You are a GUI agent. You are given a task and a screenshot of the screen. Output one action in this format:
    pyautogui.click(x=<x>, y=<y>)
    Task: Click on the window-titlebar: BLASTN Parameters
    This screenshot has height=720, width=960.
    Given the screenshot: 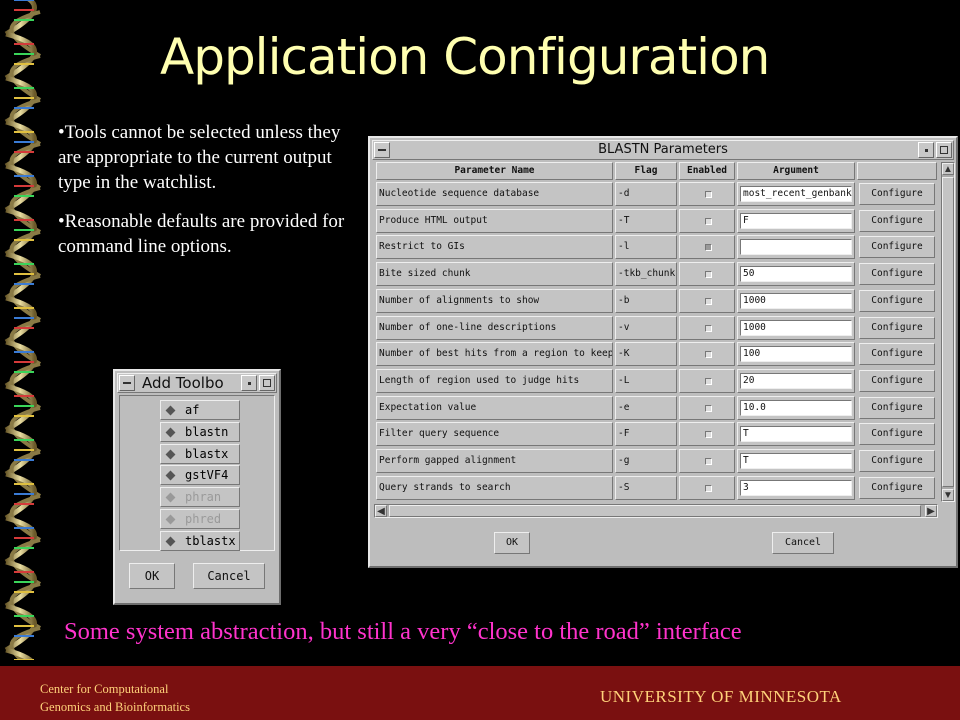 What is the action you would take?
    pyautogui.click(x=663, y=150)
    